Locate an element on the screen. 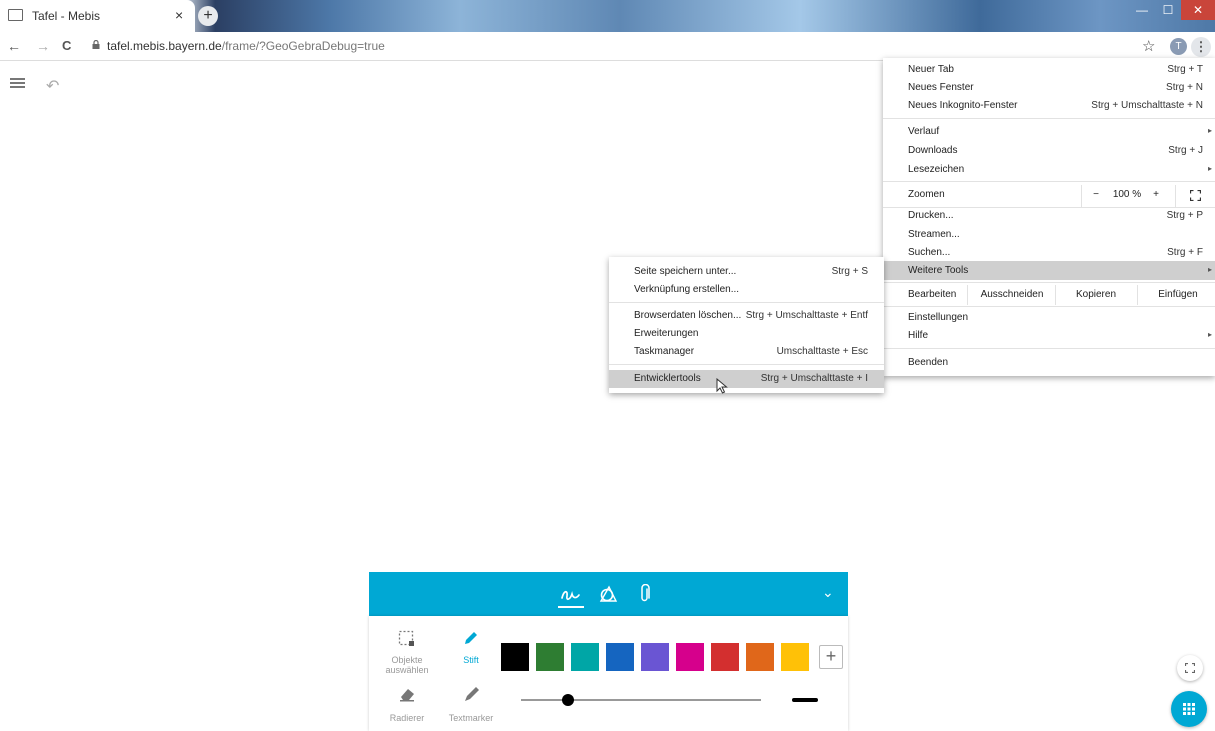  submenu-item-developer-tools: Entwicklertools Strg + Umschalttaste + I is located at coordinates (746, 379).